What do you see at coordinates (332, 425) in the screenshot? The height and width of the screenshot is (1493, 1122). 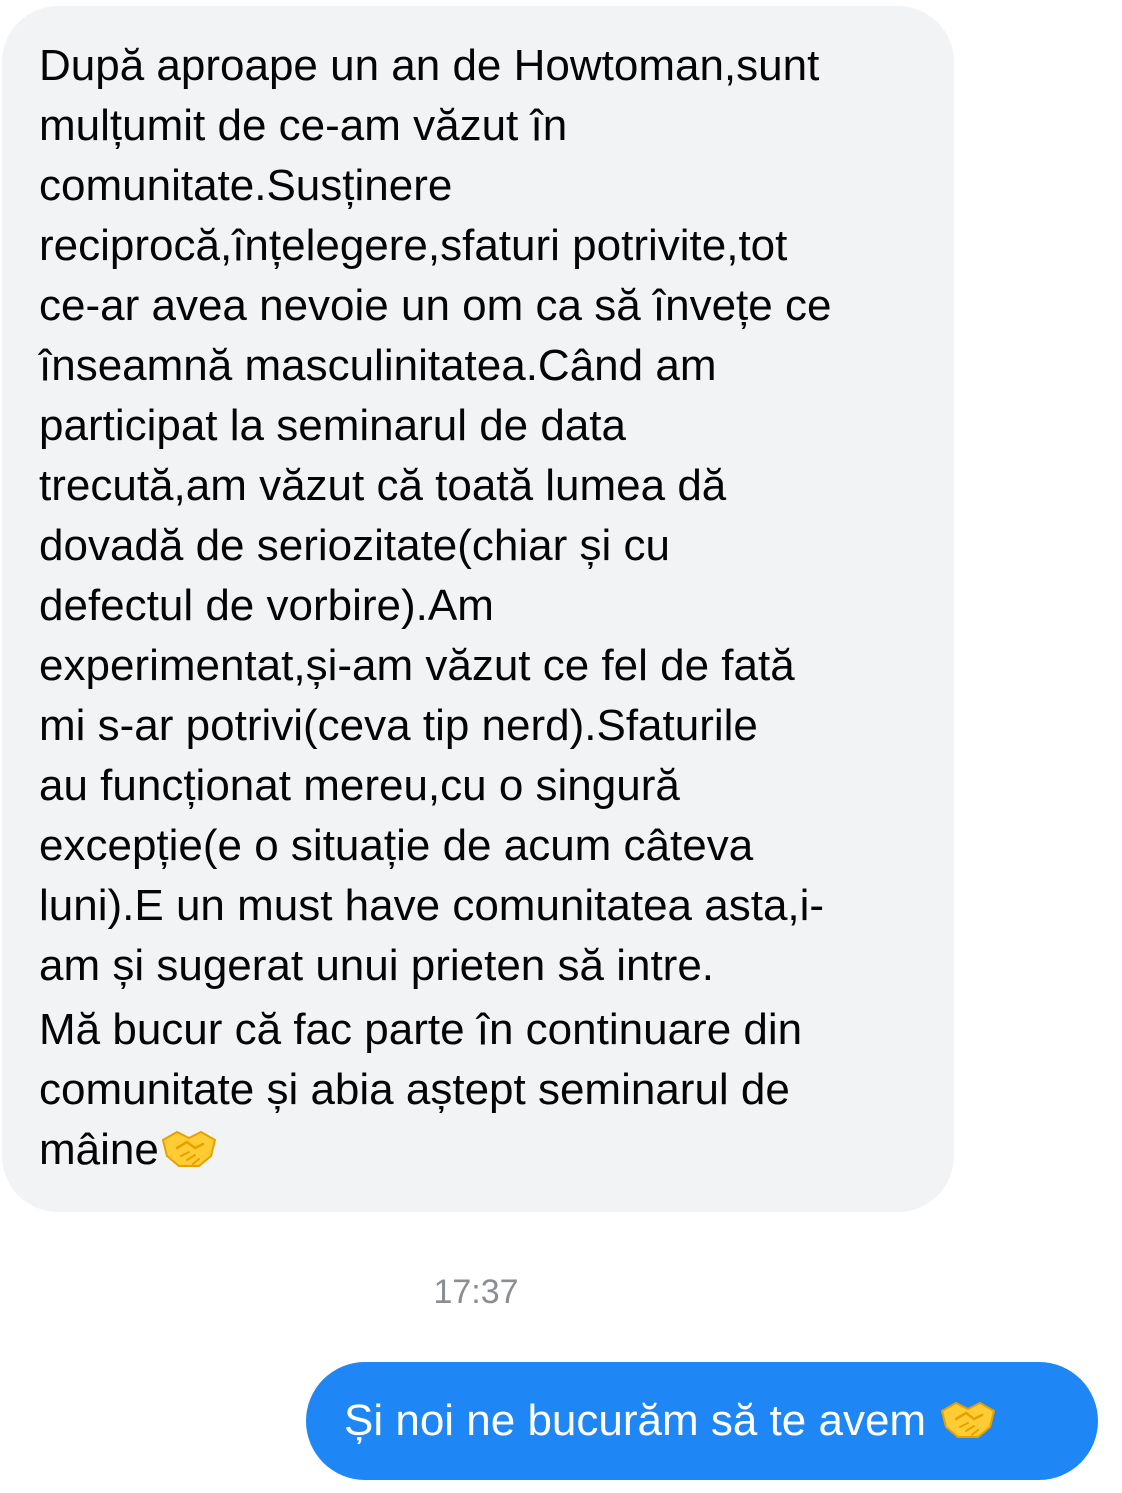 I see `message-line: participat la seminarul de data` at bounding box center [332, 425].